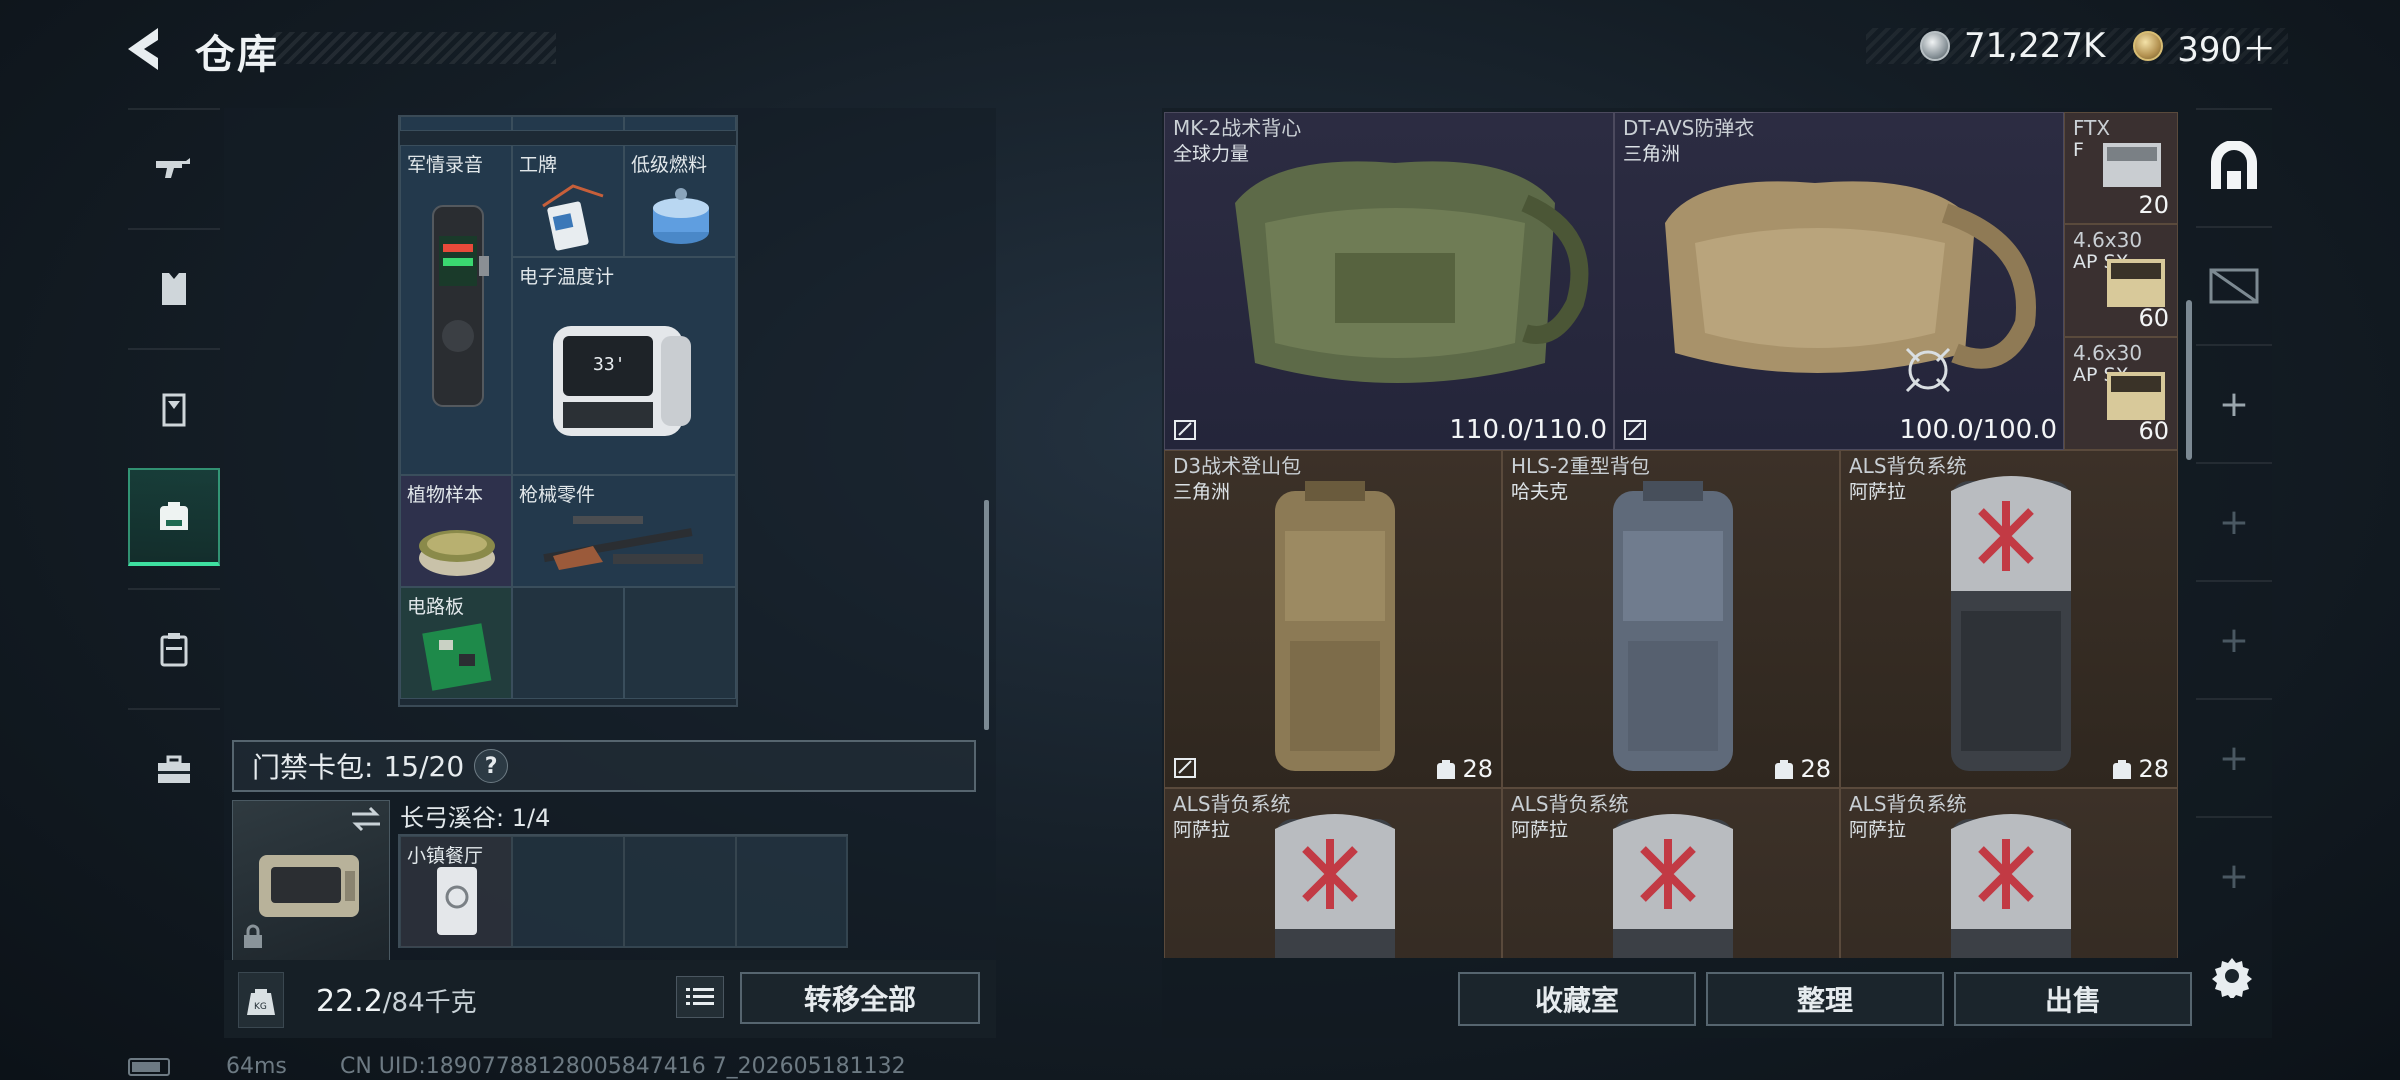  Describe the element at coordinates (349, 1001) in the screenshot. I see `weight-current: 22.2` at that location.